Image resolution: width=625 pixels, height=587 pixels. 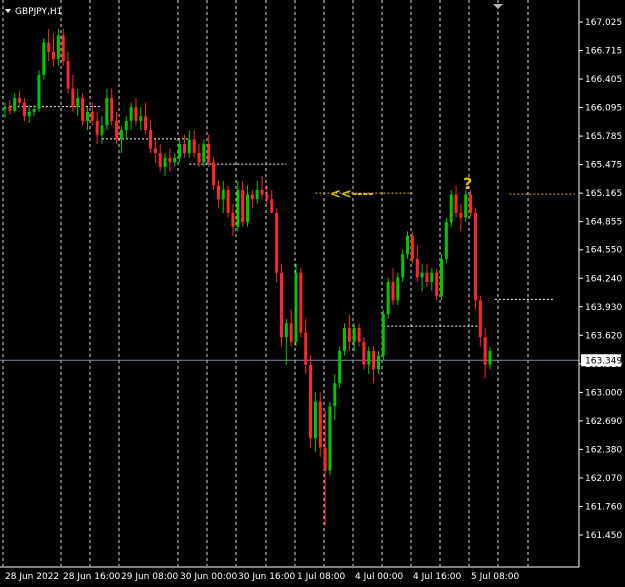 I want to click on y-tick-label: 164.855, so click(x=603, y=223).